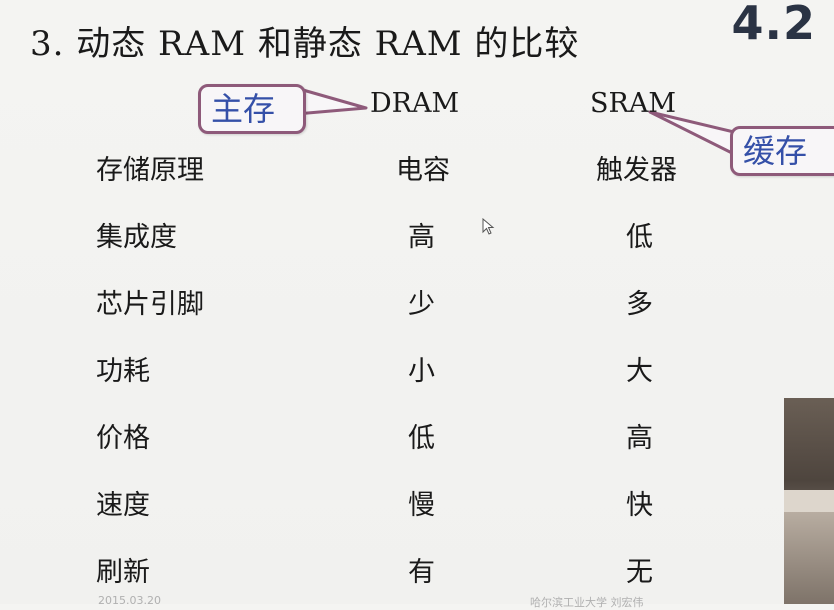  I want to click on row-property: 集成度, so click(136, 237).